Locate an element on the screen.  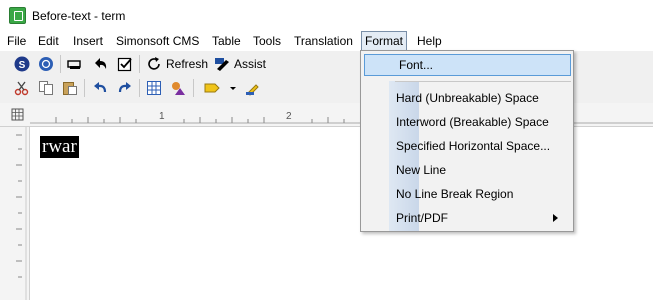
menu-item-new-line: New Line is located at coordinates (467, 170).